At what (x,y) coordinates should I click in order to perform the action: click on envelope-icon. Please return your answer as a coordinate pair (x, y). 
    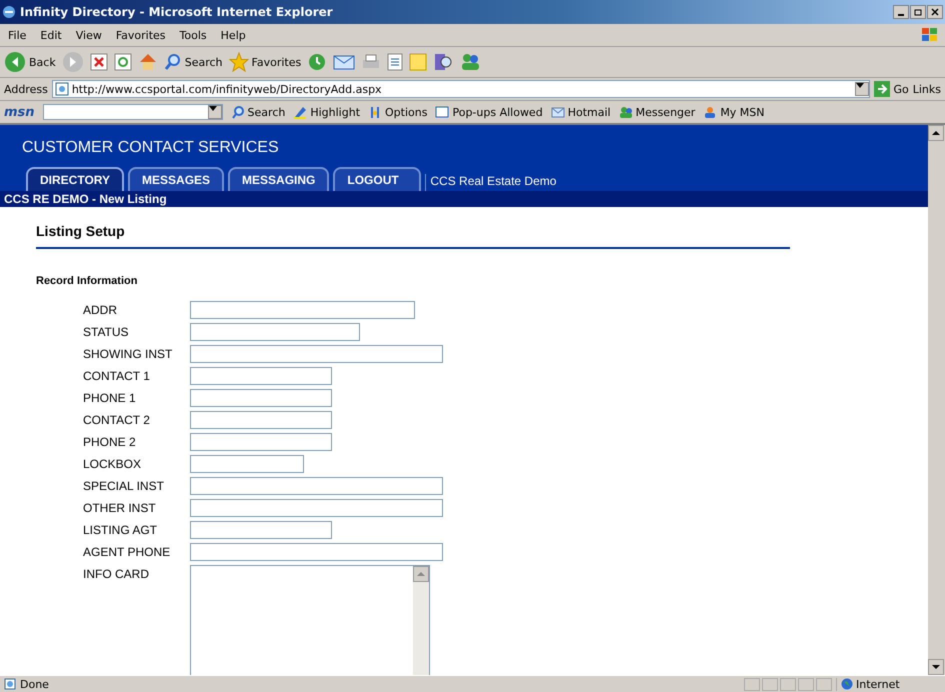
    Looking at the image, I should click on (557, 112).